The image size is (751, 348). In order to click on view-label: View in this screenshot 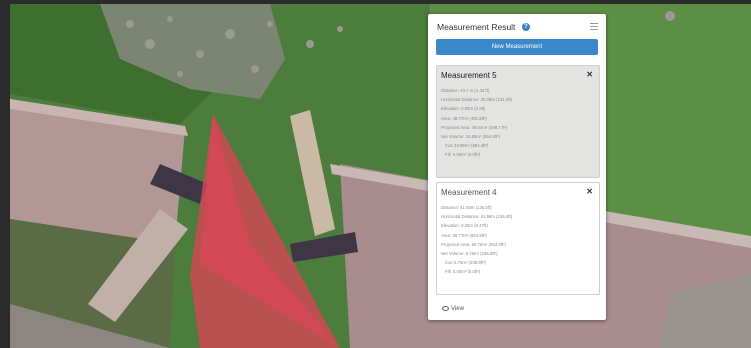, I will do `click(457, 309)`.